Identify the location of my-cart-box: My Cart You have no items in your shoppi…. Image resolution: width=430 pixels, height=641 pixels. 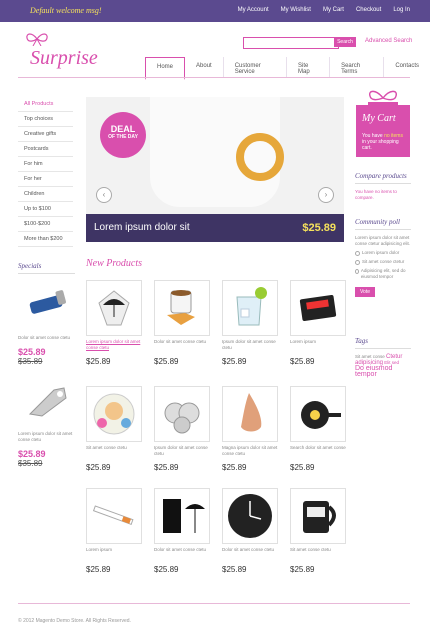
(383, 131).